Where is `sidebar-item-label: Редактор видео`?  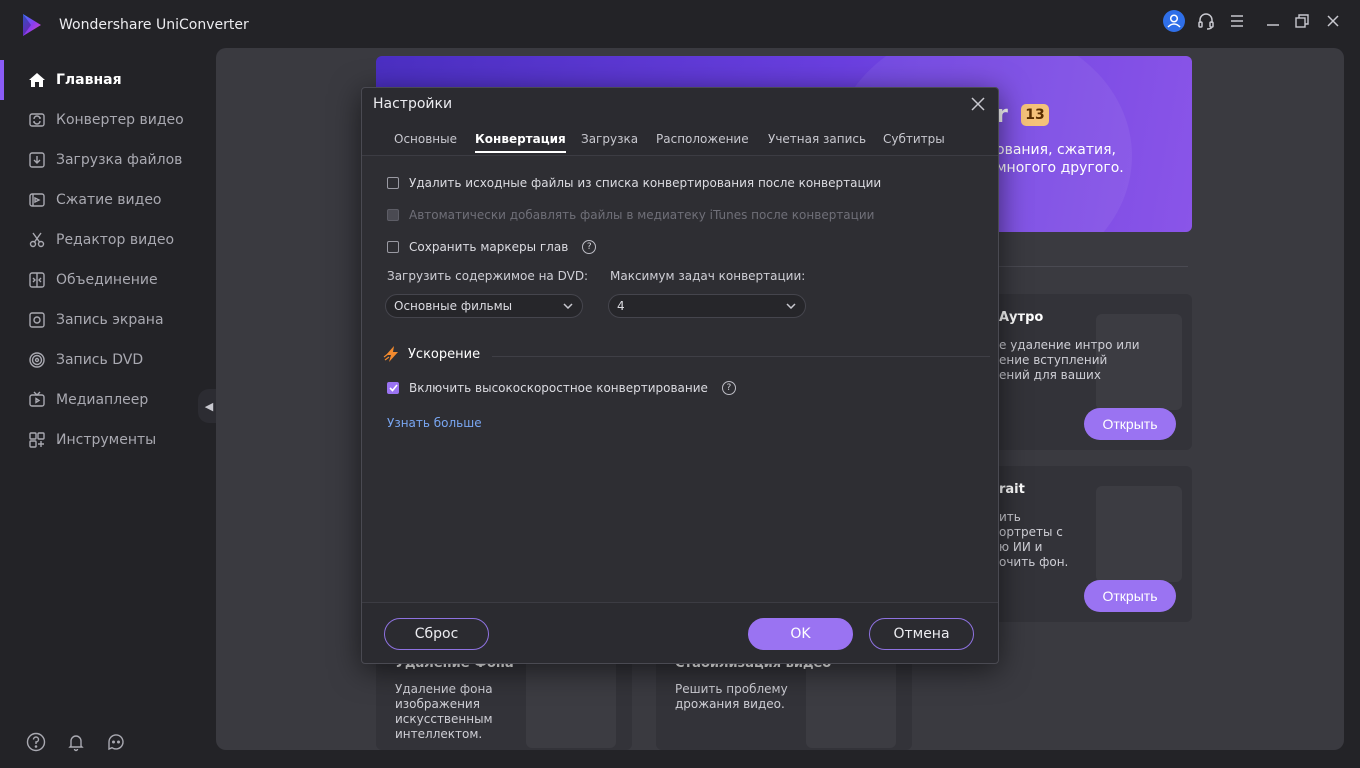
sidebar-item-label: Редактор видео is located at coordinates (115, 240).